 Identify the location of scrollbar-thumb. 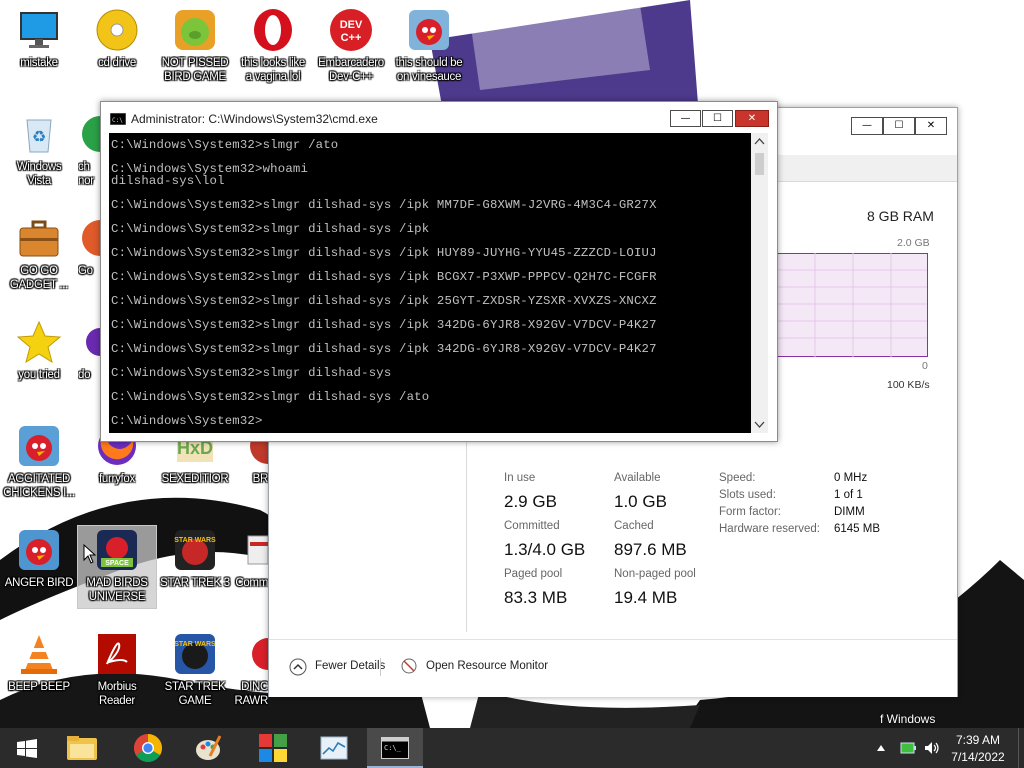
(759, 164).